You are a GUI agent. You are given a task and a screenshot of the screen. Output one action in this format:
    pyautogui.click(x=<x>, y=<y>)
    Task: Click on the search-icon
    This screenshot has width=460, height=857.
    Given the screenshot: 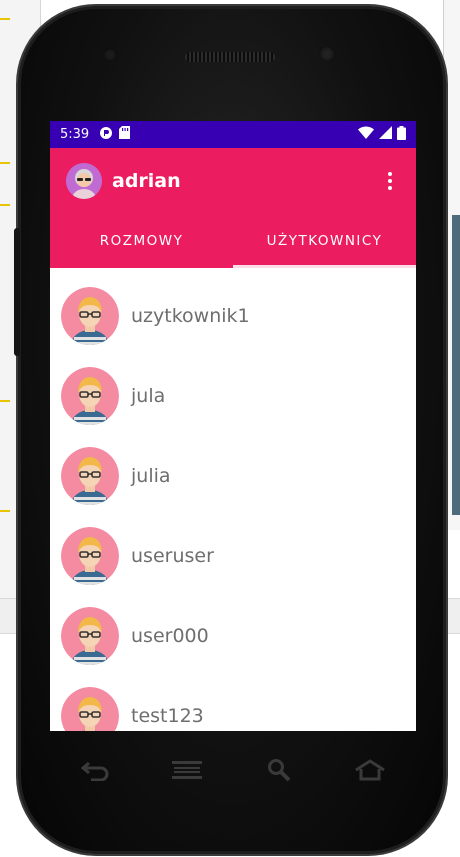 What is the action you would take?
    pyautogui.click(x=279, y=770)
    